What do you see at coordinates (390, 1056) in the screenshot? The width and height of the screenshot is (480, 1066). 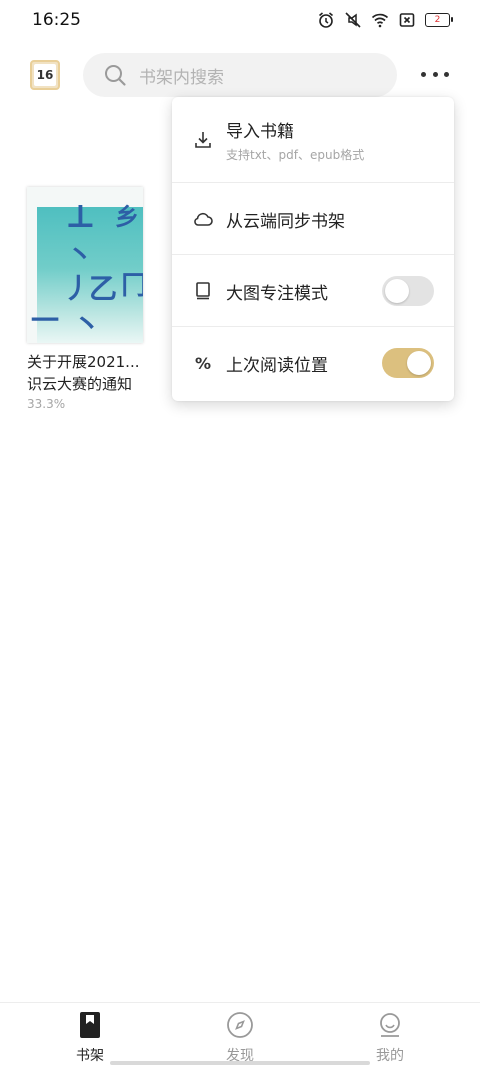 I see `nav-label-profile: 我的` at bounding box center [390, 1056].